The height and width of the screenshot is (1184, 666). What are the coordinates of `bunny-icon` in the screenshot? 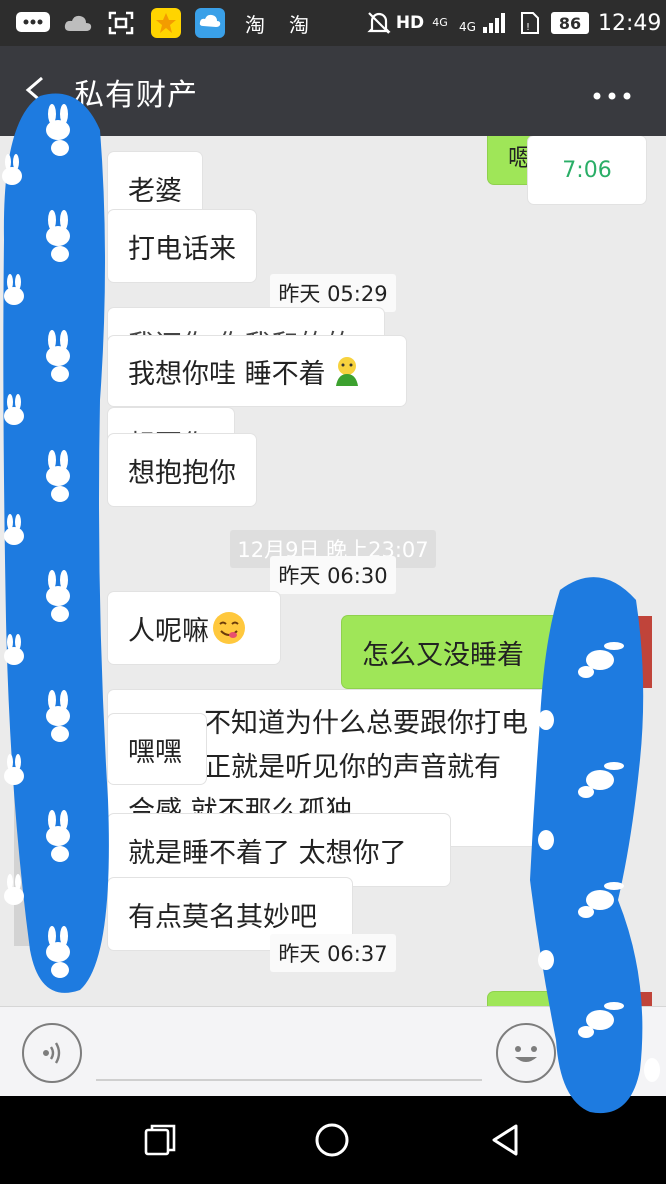 It's located at (14, 889).